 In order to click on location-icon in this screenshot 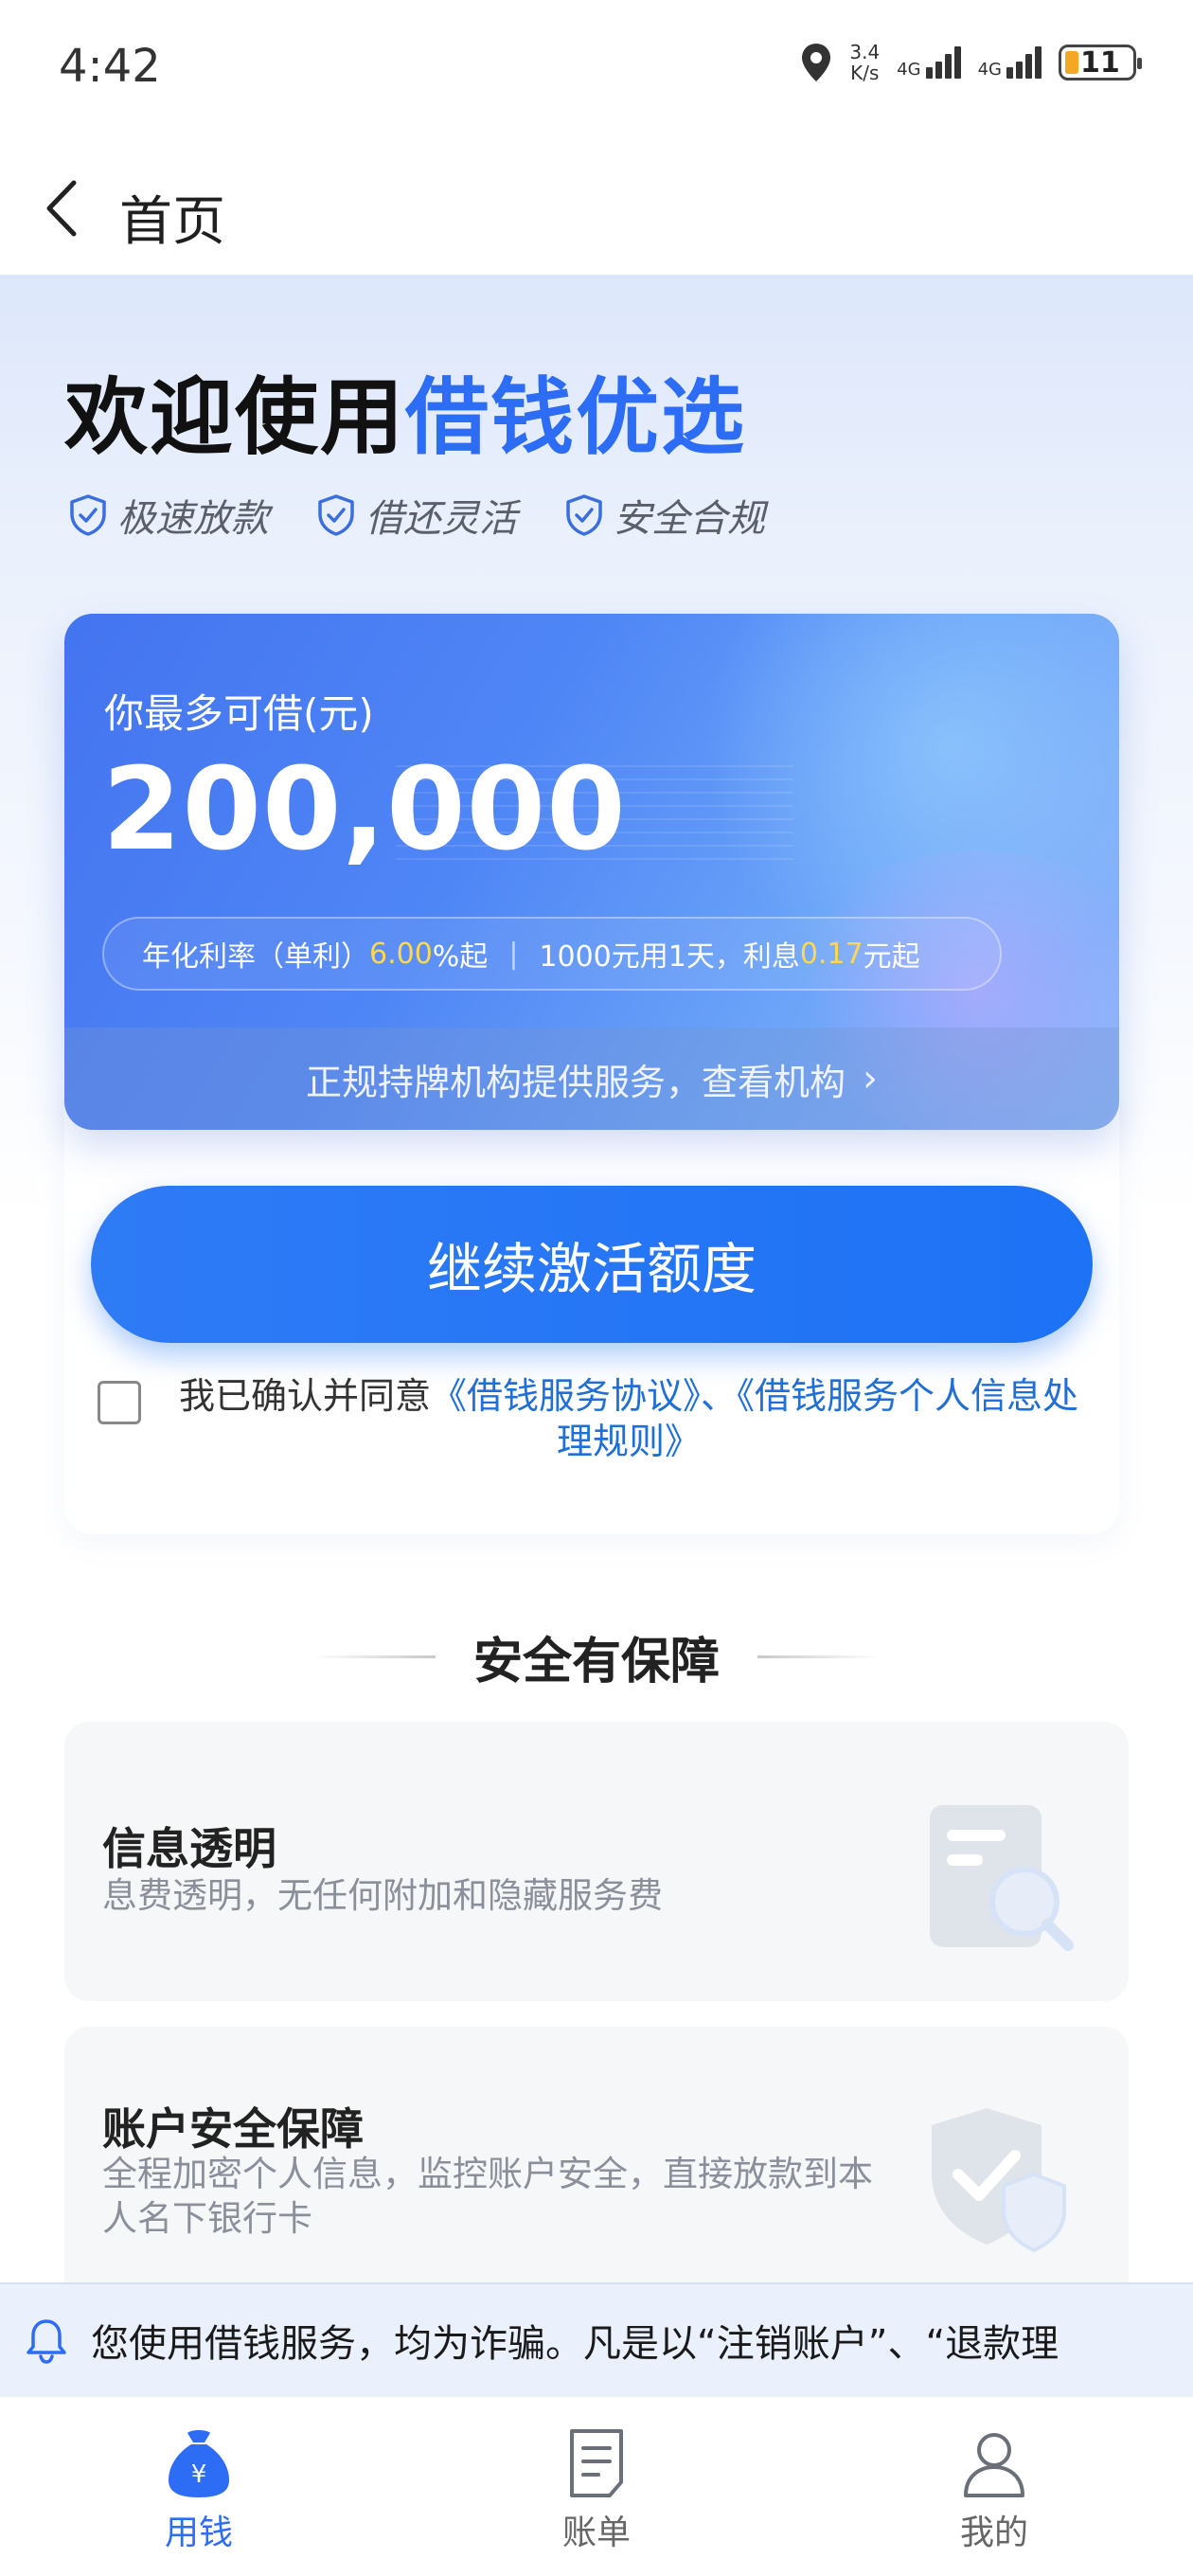, I will do `click(816, 62)`.